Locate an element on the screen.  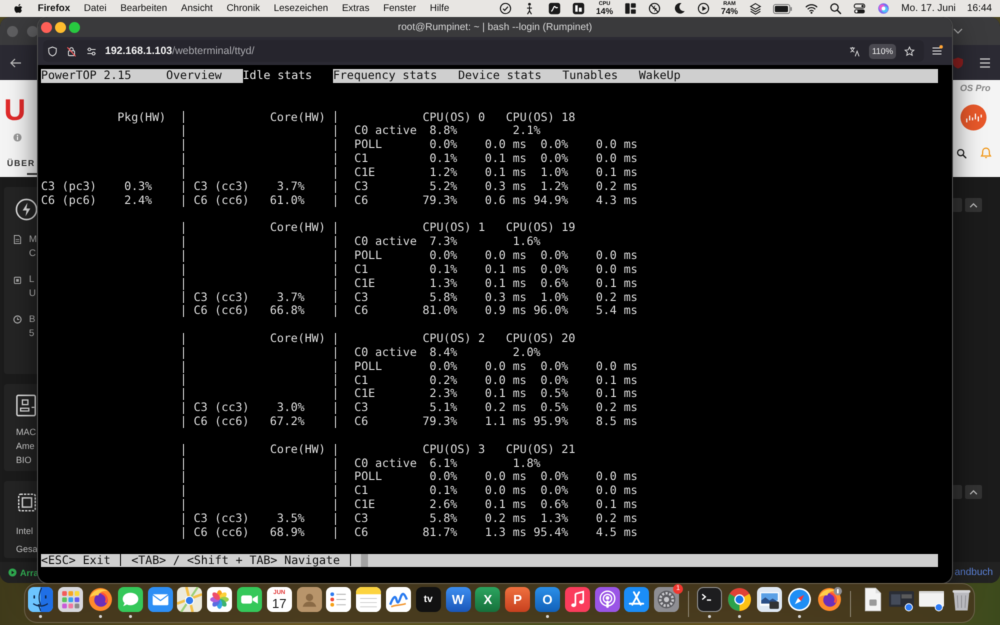
tab: WakeUp is located at coordinates (659, 76).